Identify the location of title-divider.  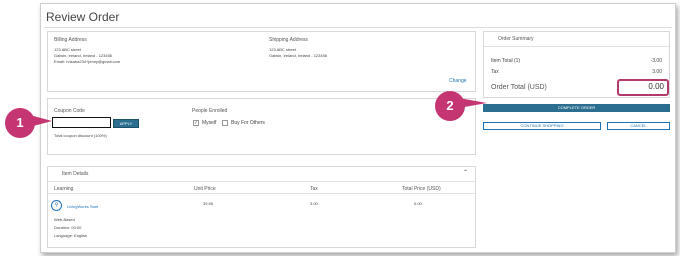
(358, 27).